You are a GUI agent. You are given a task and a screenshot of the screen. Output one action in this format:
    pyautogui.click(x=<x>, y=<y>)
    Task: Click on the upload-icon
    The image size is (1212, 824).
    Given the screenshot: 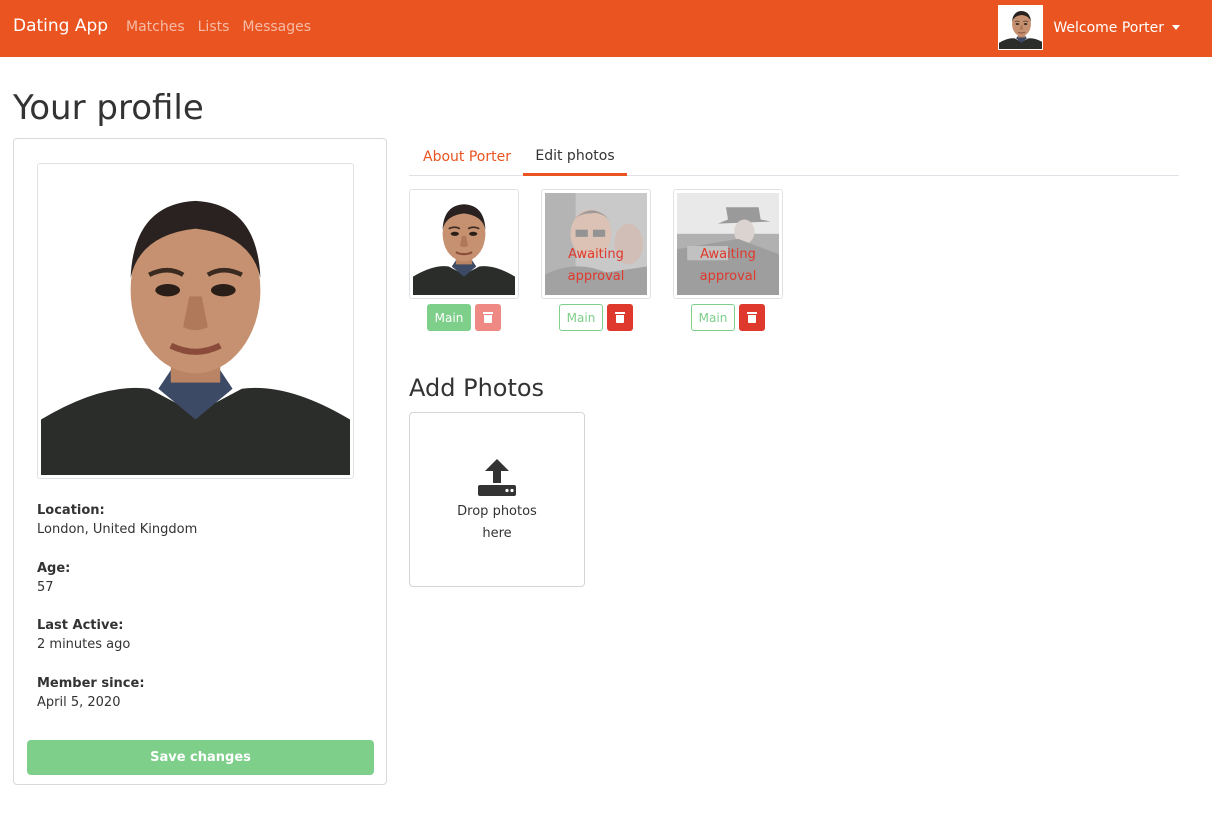 What is the action you would take?
    pyautogui.click(x=497, y=477)
    